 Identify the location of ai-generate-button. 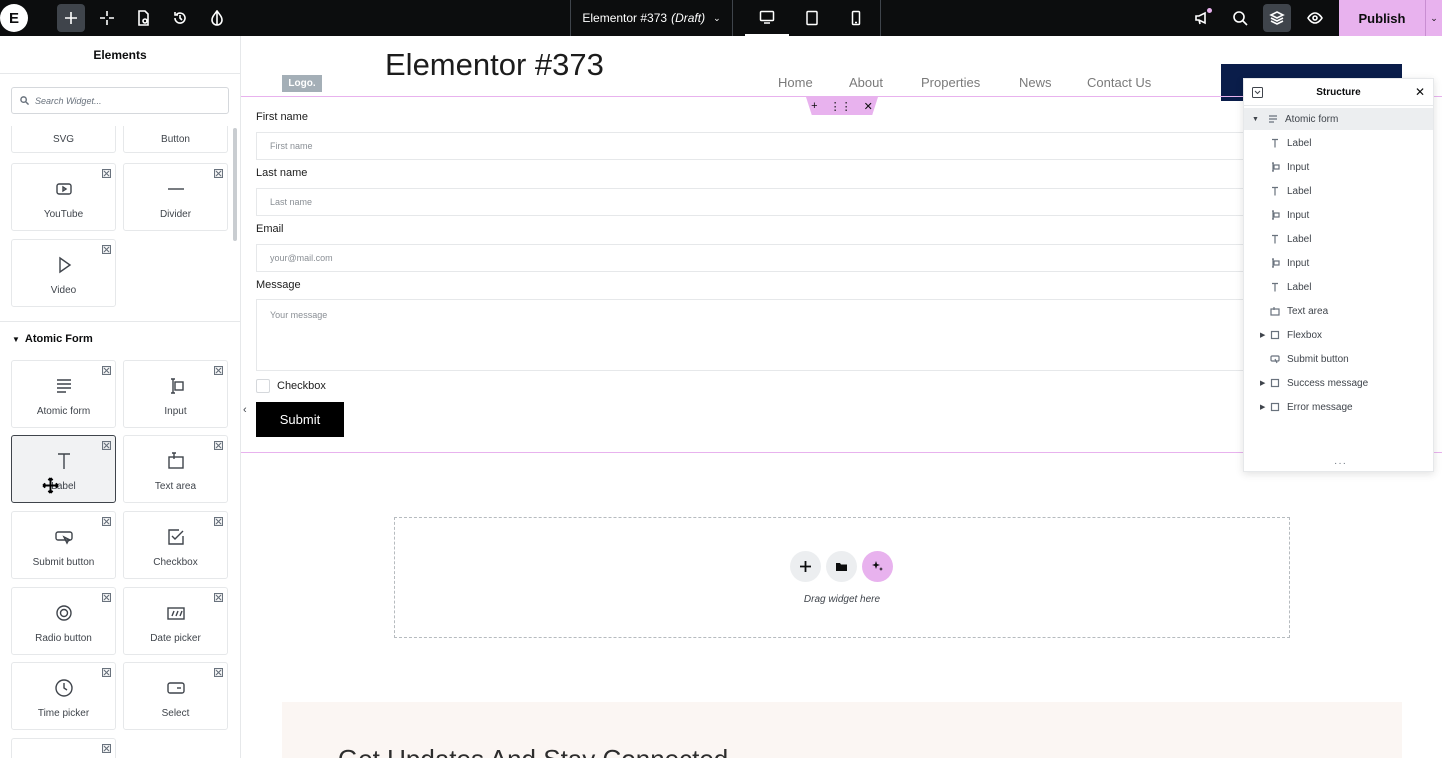
(877, 566).